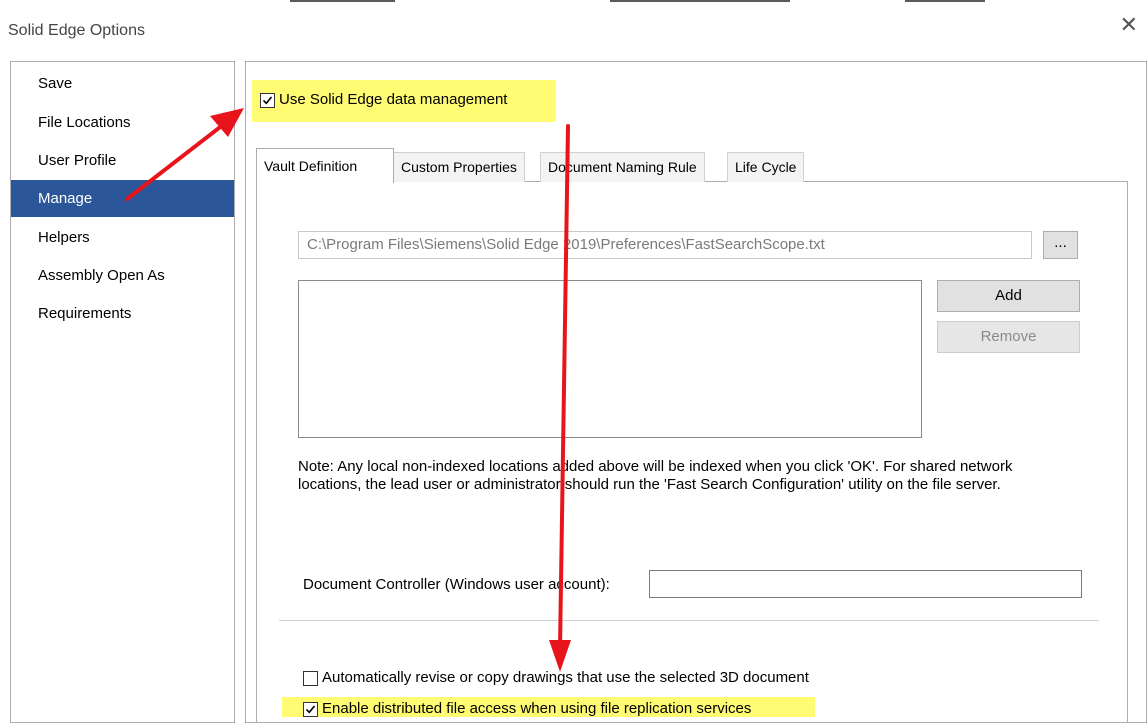 Image resolution: width=1148 pixels, height=723 pixels. Describe the element at coordinates (122, 237) in the screenshot. I see `sidebar-item-helpers: Helpers` at that location.